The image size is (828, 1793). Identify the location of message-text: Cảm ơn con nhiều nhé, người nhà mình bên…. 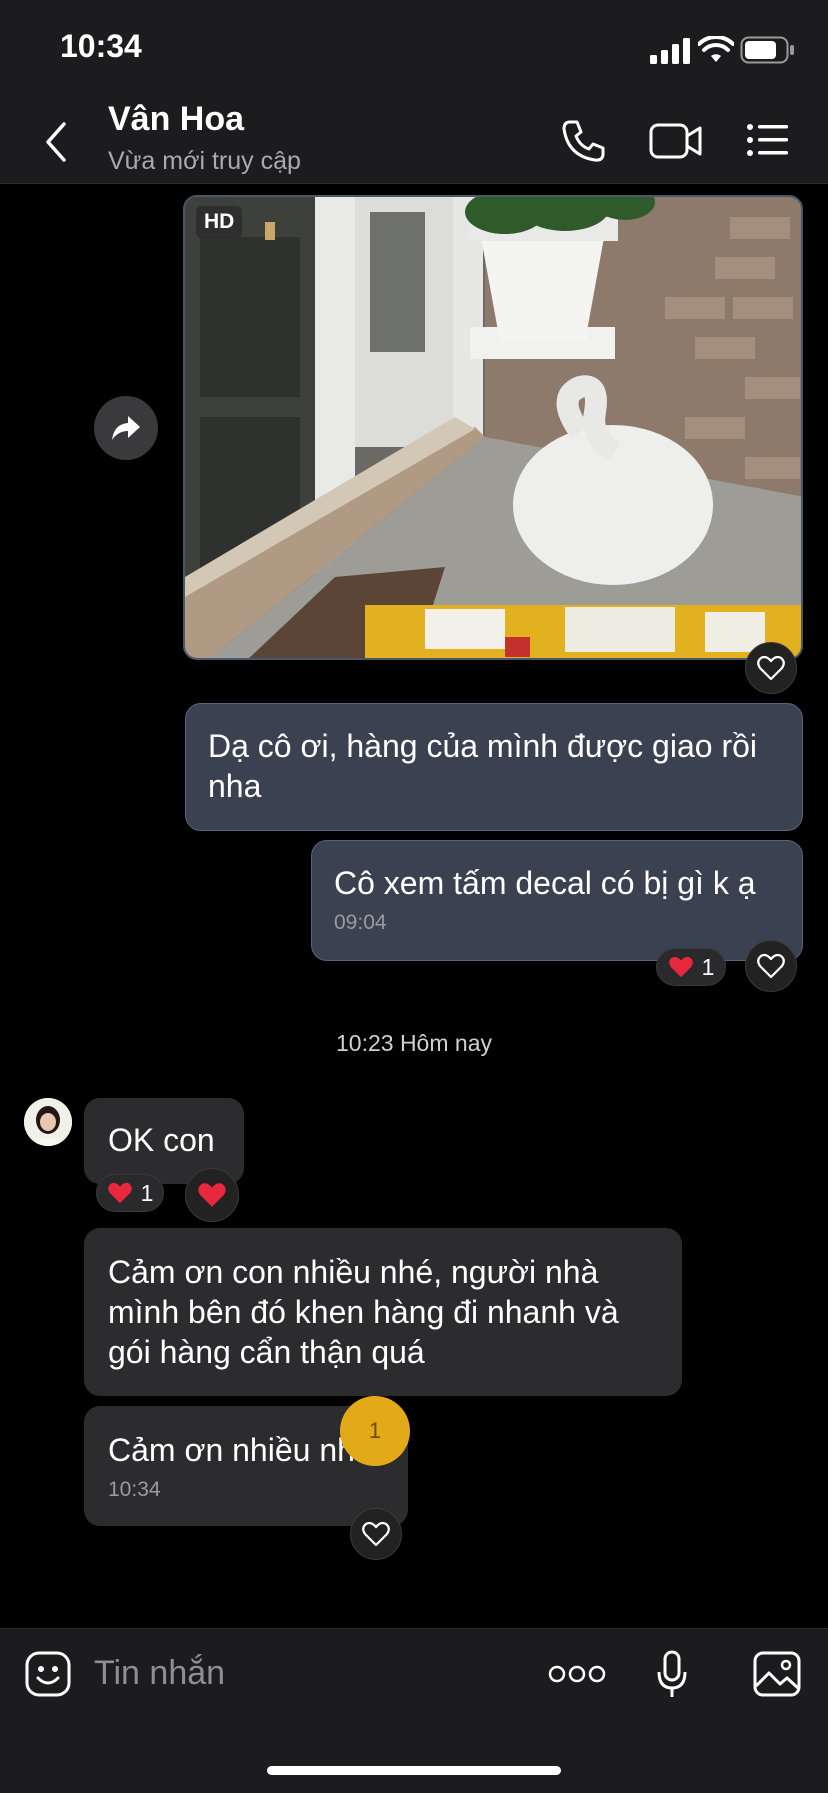
(363, 1312).